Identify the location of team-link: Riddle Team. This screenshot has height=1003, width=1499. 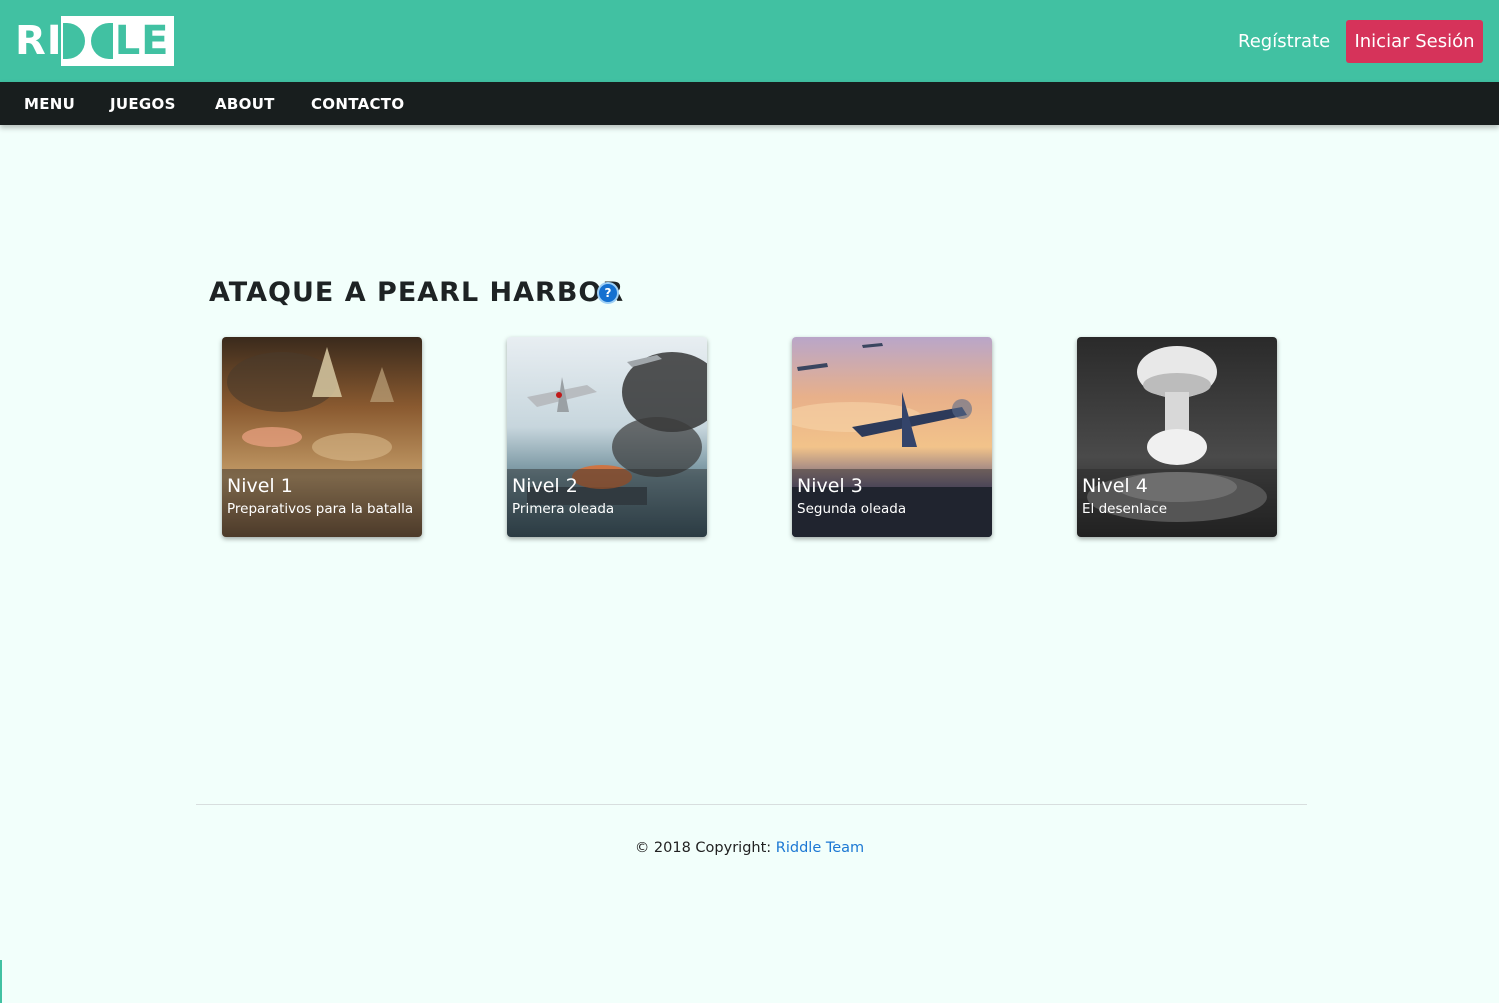
(820, 848).